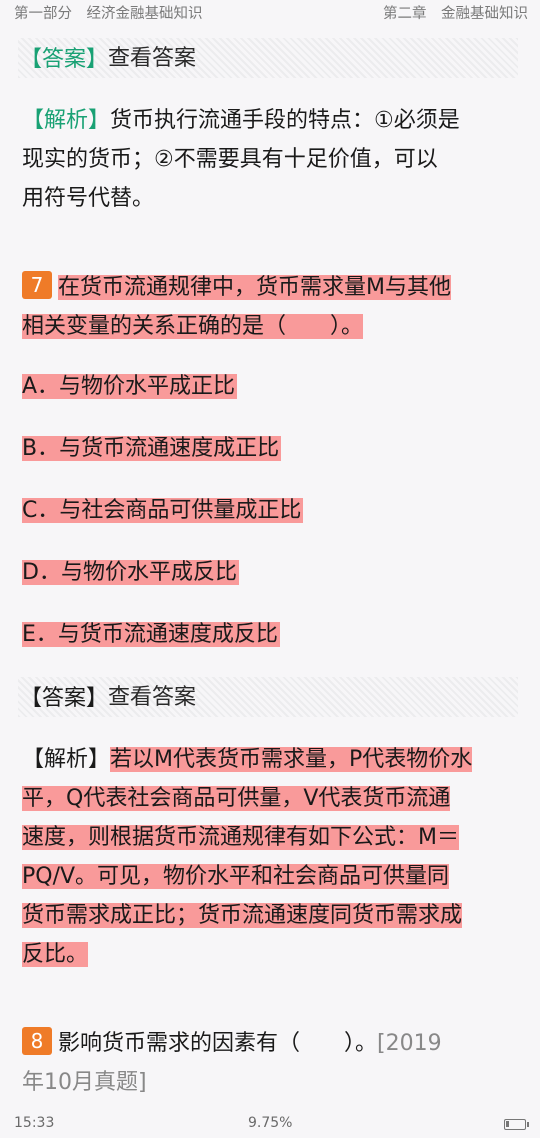 Image resolution: width=540 pixels, height=1138 pixels. What do you see at coordinates (230, 159) in the screenshot?
I see `analysis-line: 现实的货币；②不需要具有十足价值，可以` at bounding box center [230, 159].